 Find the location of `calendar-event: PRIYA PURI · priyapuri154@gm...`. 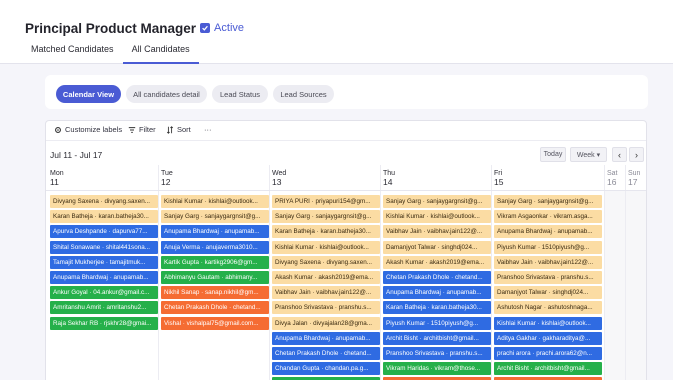

calendar-event: PRIYA PURI · priyapuri154@gm... is located at coordinates (326, 201).